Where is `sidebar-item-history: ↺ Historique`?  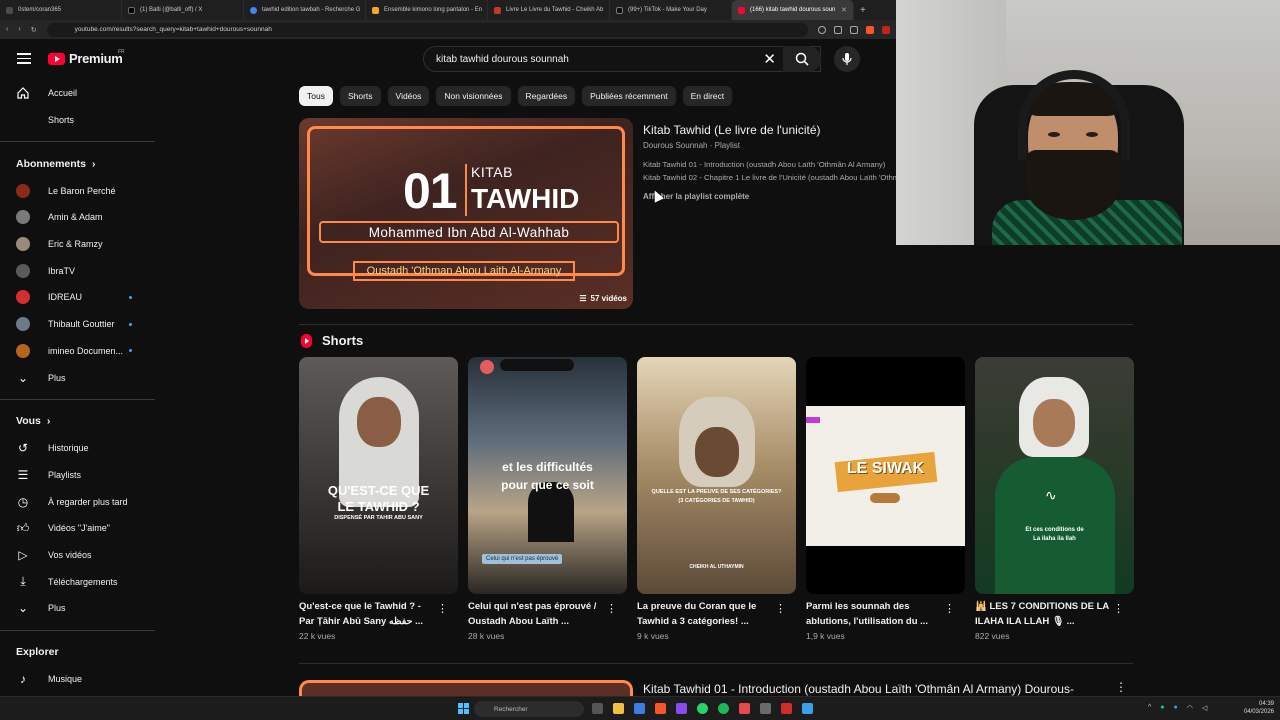
sidebar-item-history: ↺ Historique is located at coordinates (77, 448).